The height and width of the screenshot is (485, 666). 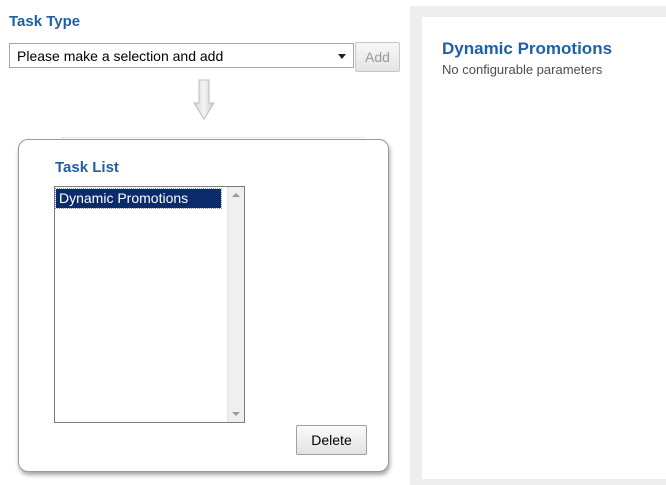 What do you see at coordinates (149, 304) in the screenshot?
I see `task-list-box: Dynamic Promotions` at bounding box center [149, 304].